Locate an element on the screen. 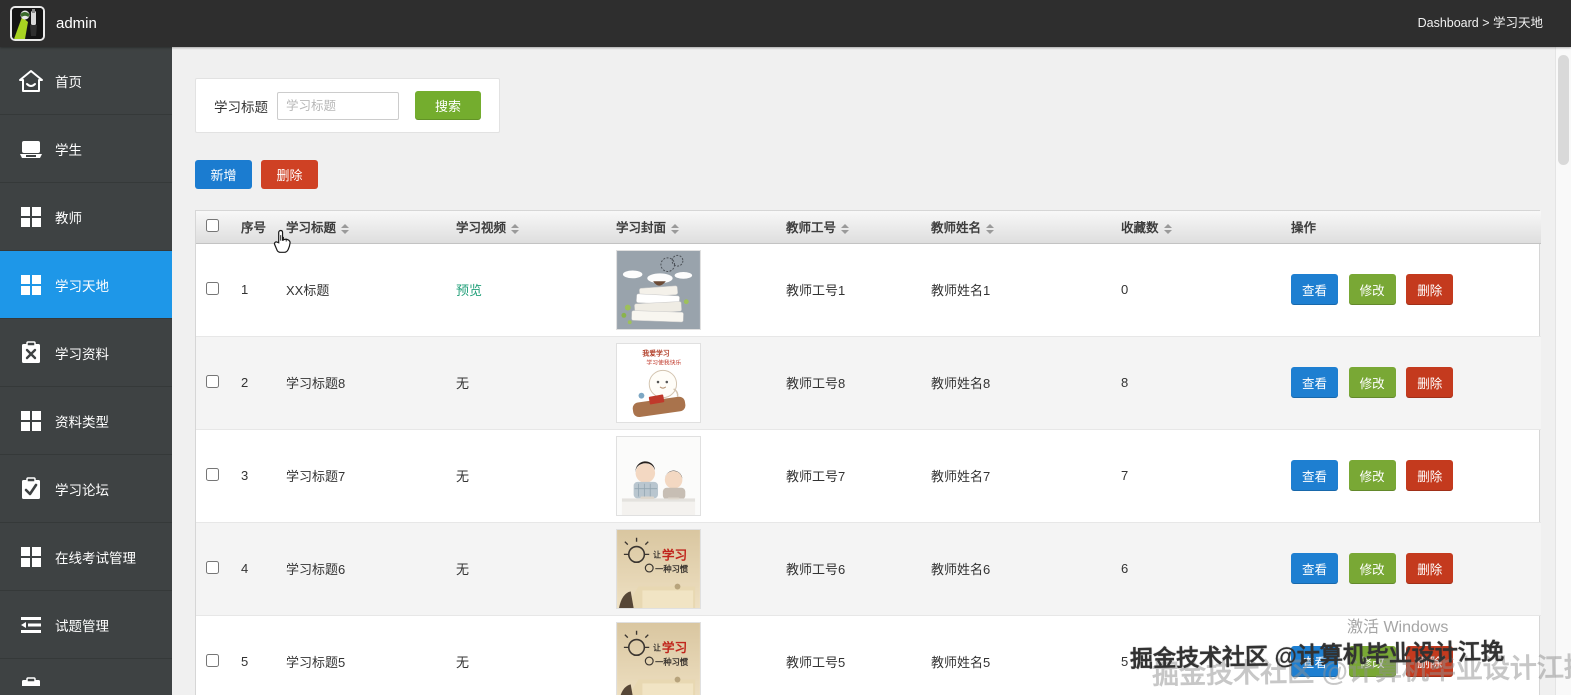 Image resolution: width=1571 pixels, height=695 pixels. clipboard-icon is located at coordinates (30, 680).